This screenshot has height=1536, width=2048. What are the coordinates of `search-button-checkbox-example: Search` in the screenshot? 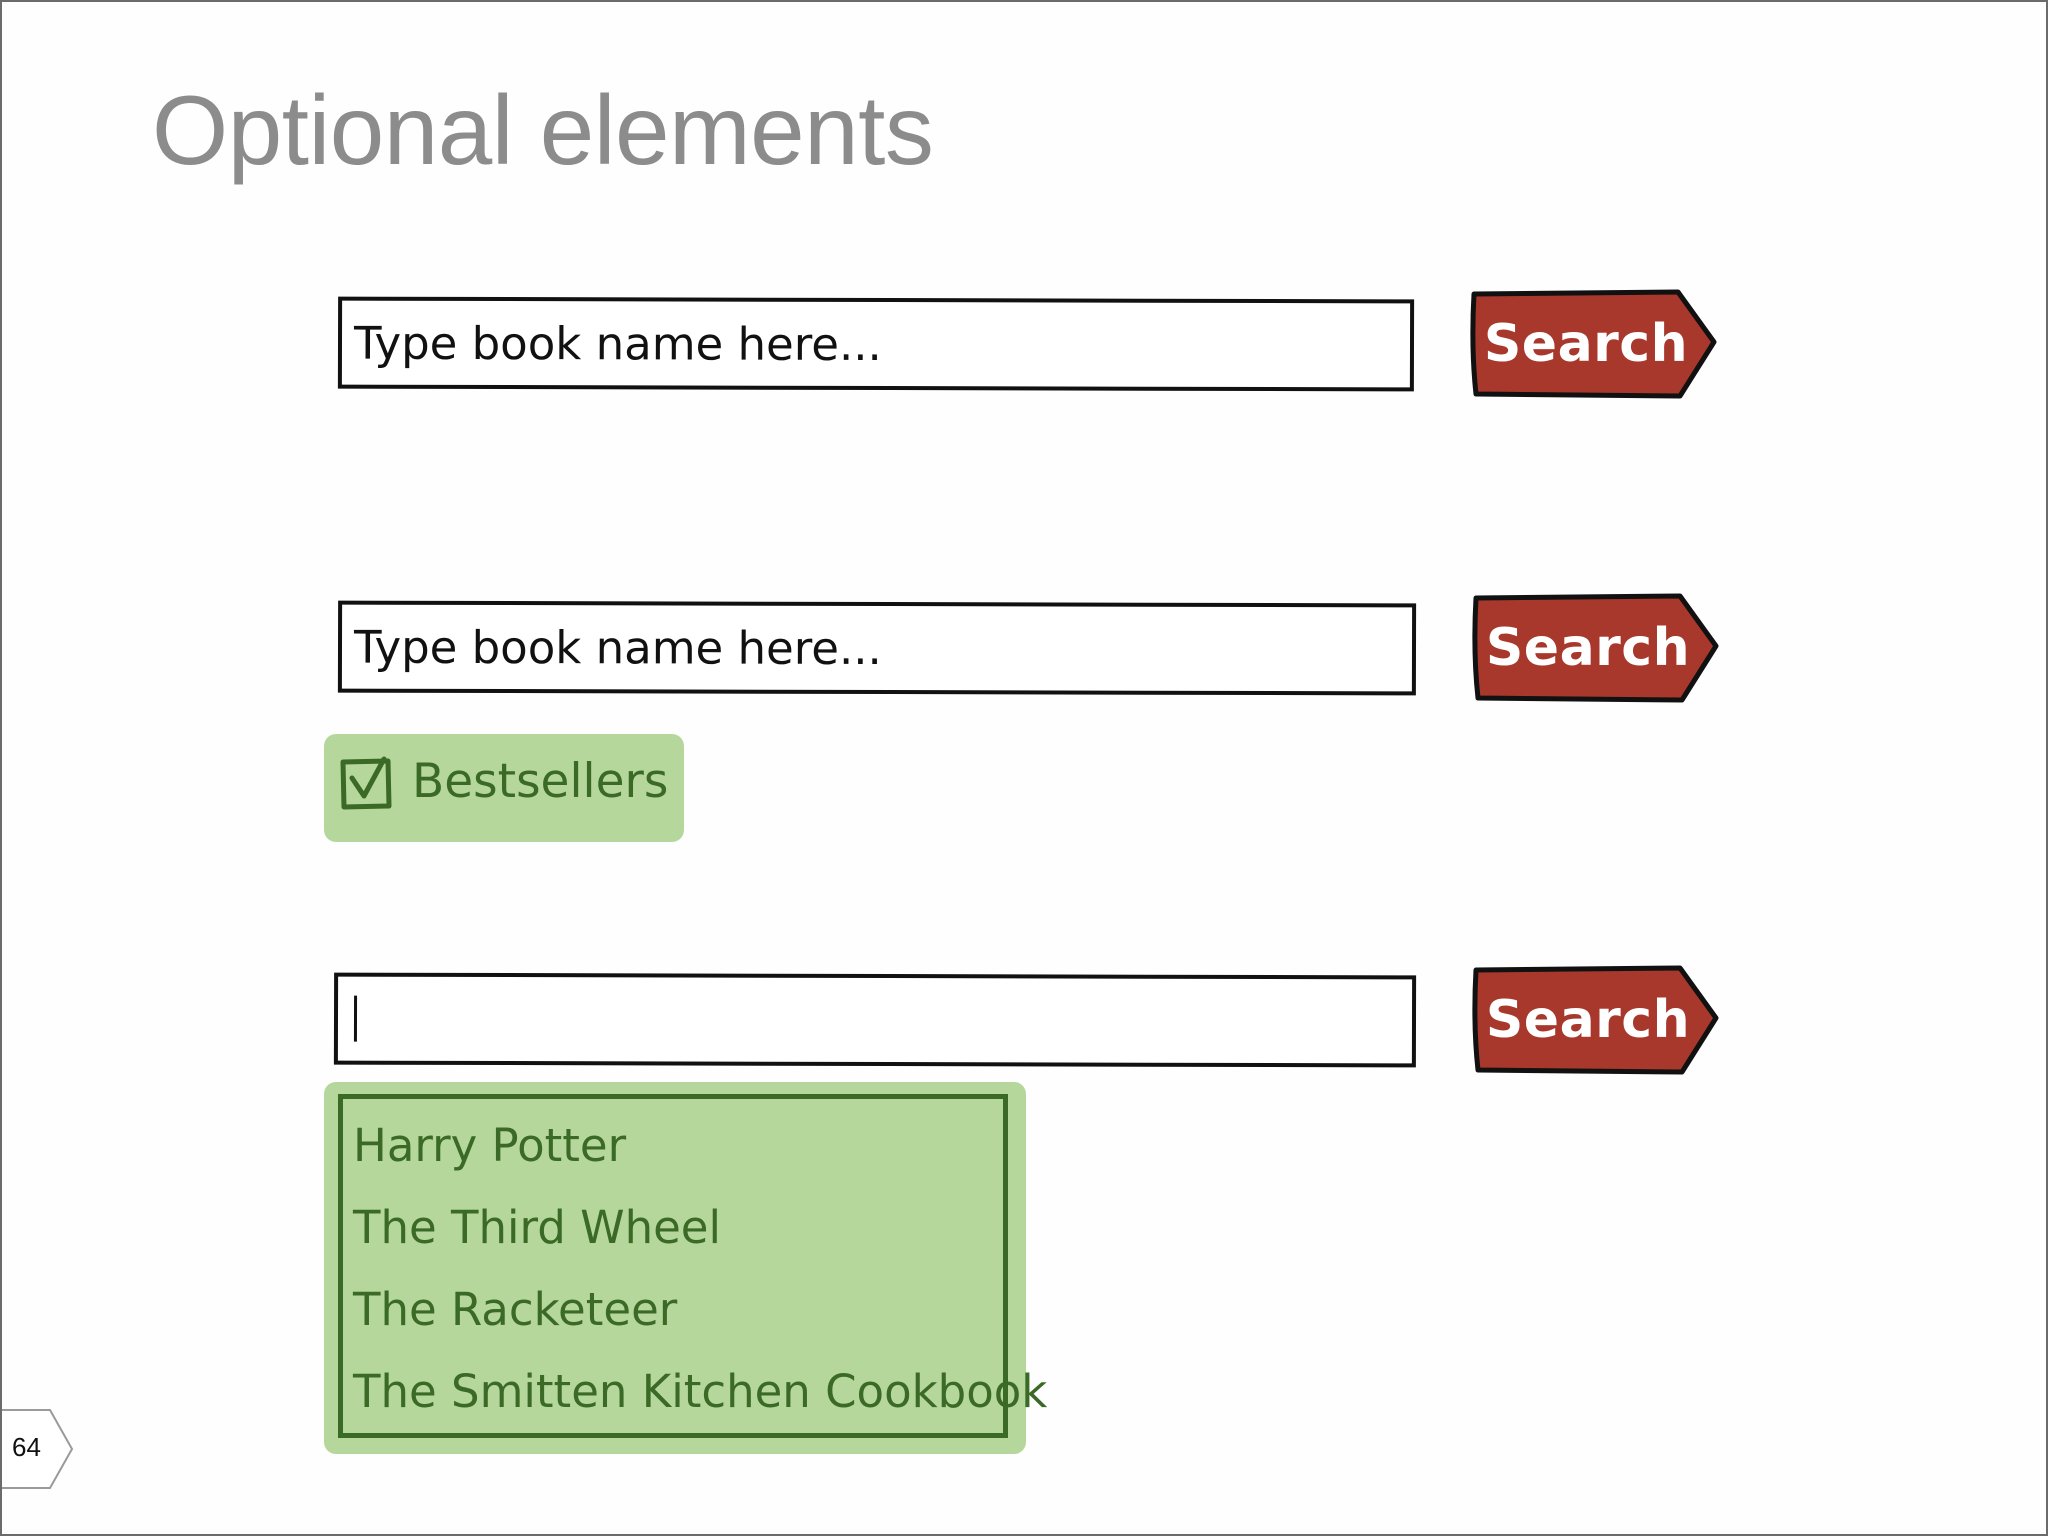 It's located at (1596, 648).